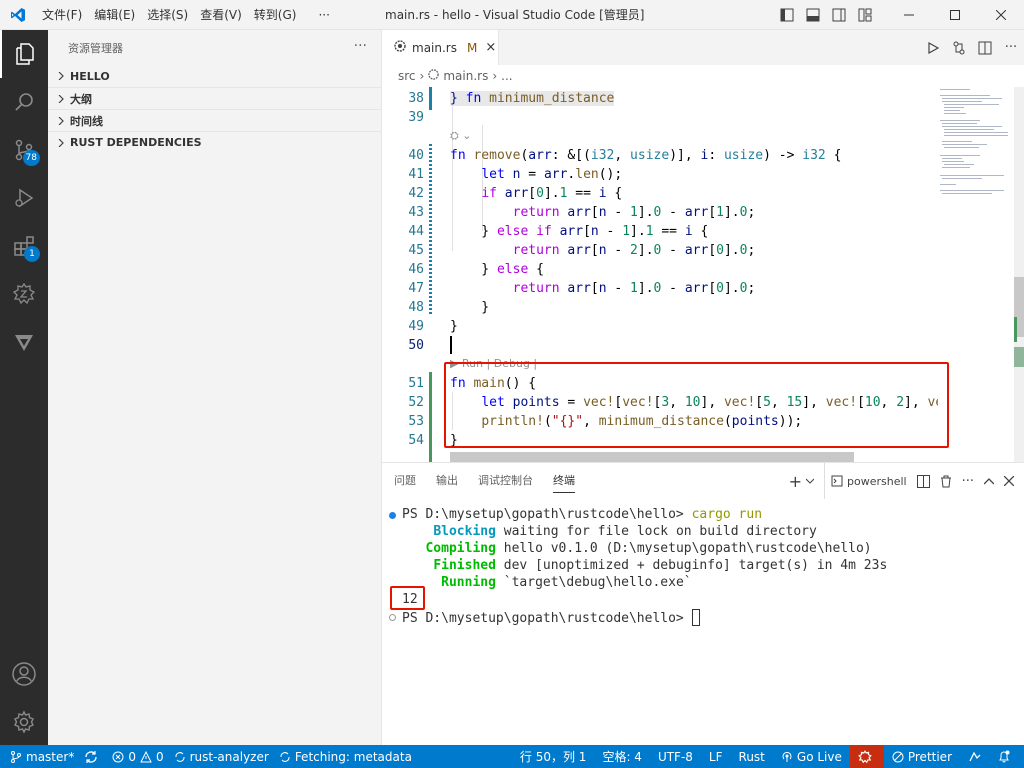 The image size is (1024, 768). What do you see at coordinates (495, 76) in the screenshot?
I see `chevron-right-icon: ›` at bounding box center [495, 76].